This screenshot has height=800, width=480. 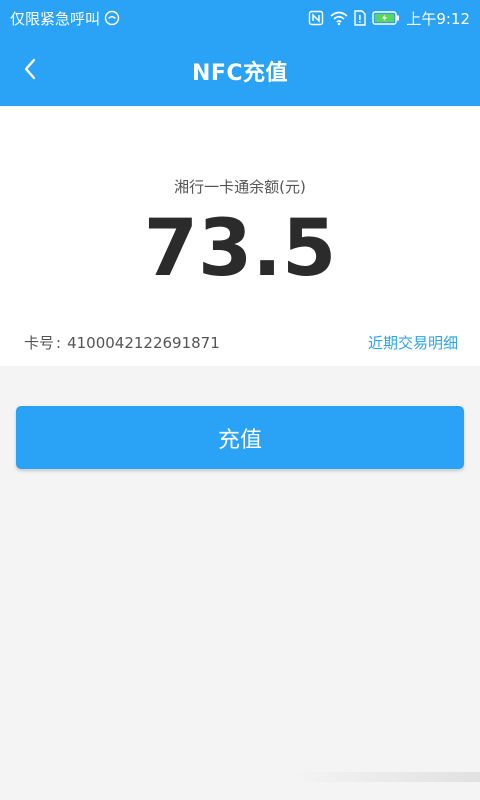 I want to click on status-bar: 仅限紧急呼叫 上午9:12, so click(x=240, y=18).